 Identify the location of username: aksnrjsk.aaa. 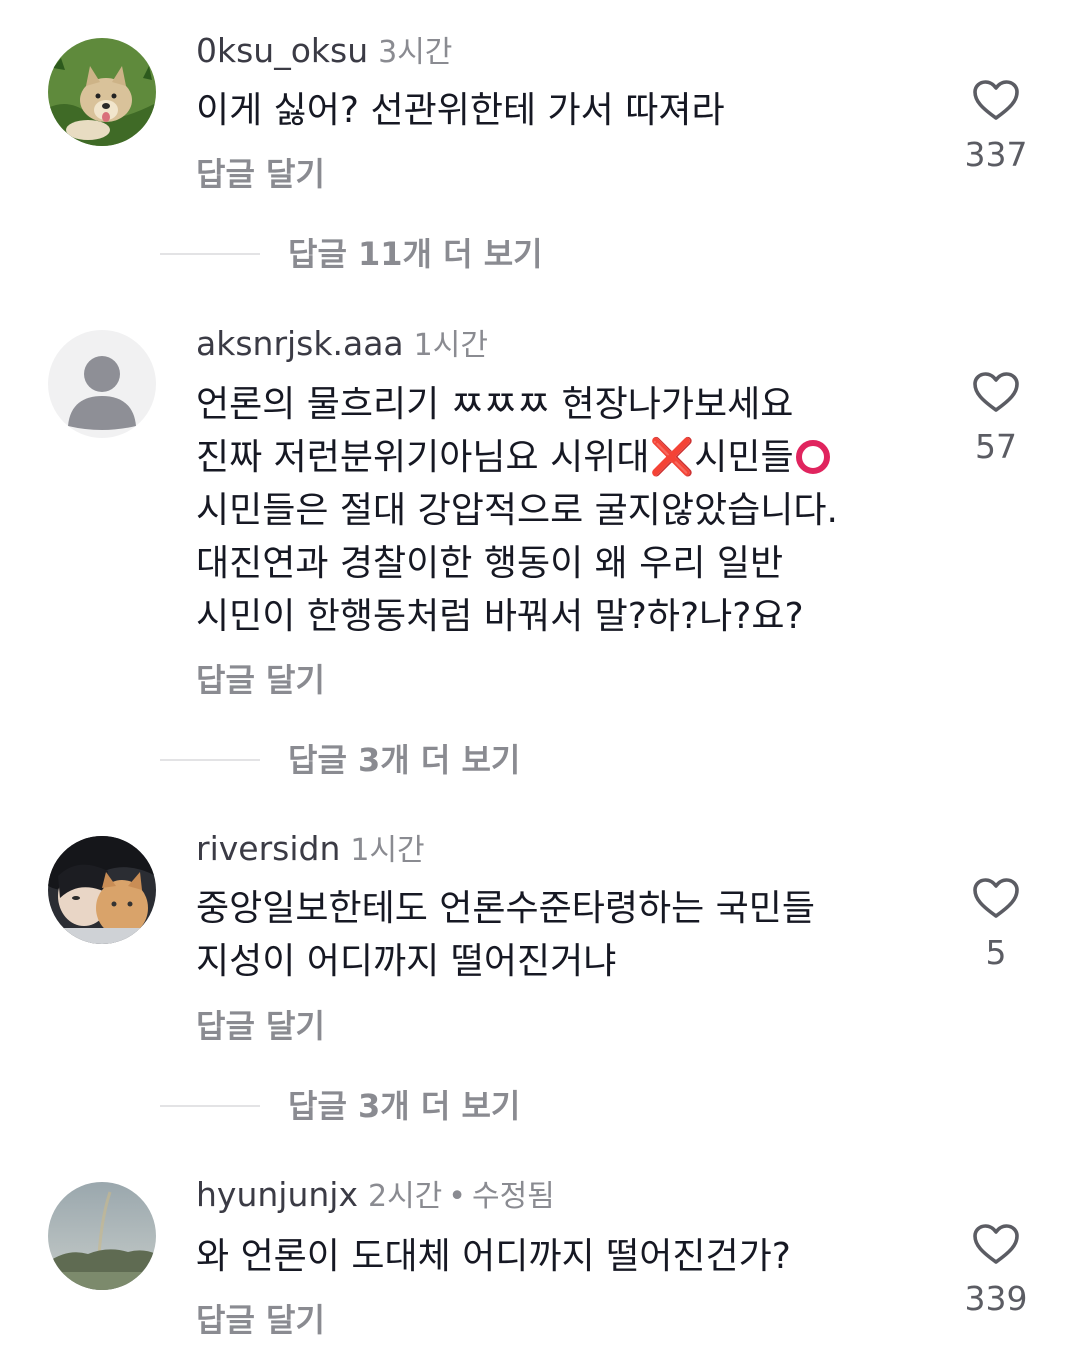
(300, 343).